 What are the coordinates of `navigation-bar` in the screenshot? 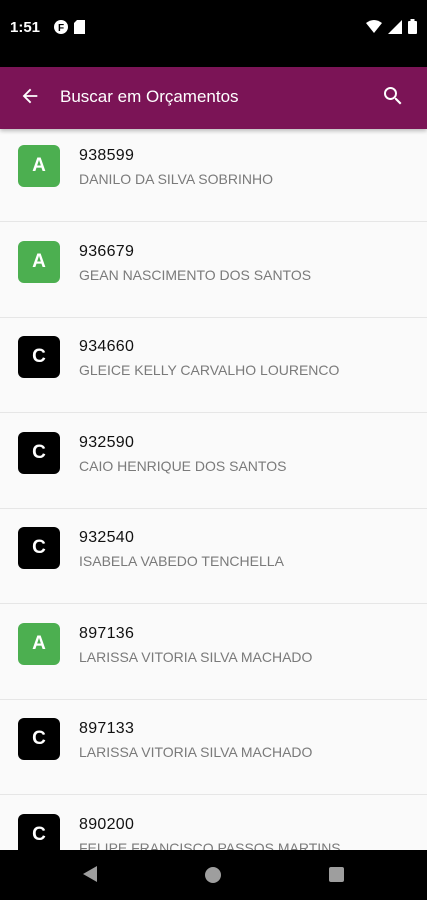 It's located at (213, 875).